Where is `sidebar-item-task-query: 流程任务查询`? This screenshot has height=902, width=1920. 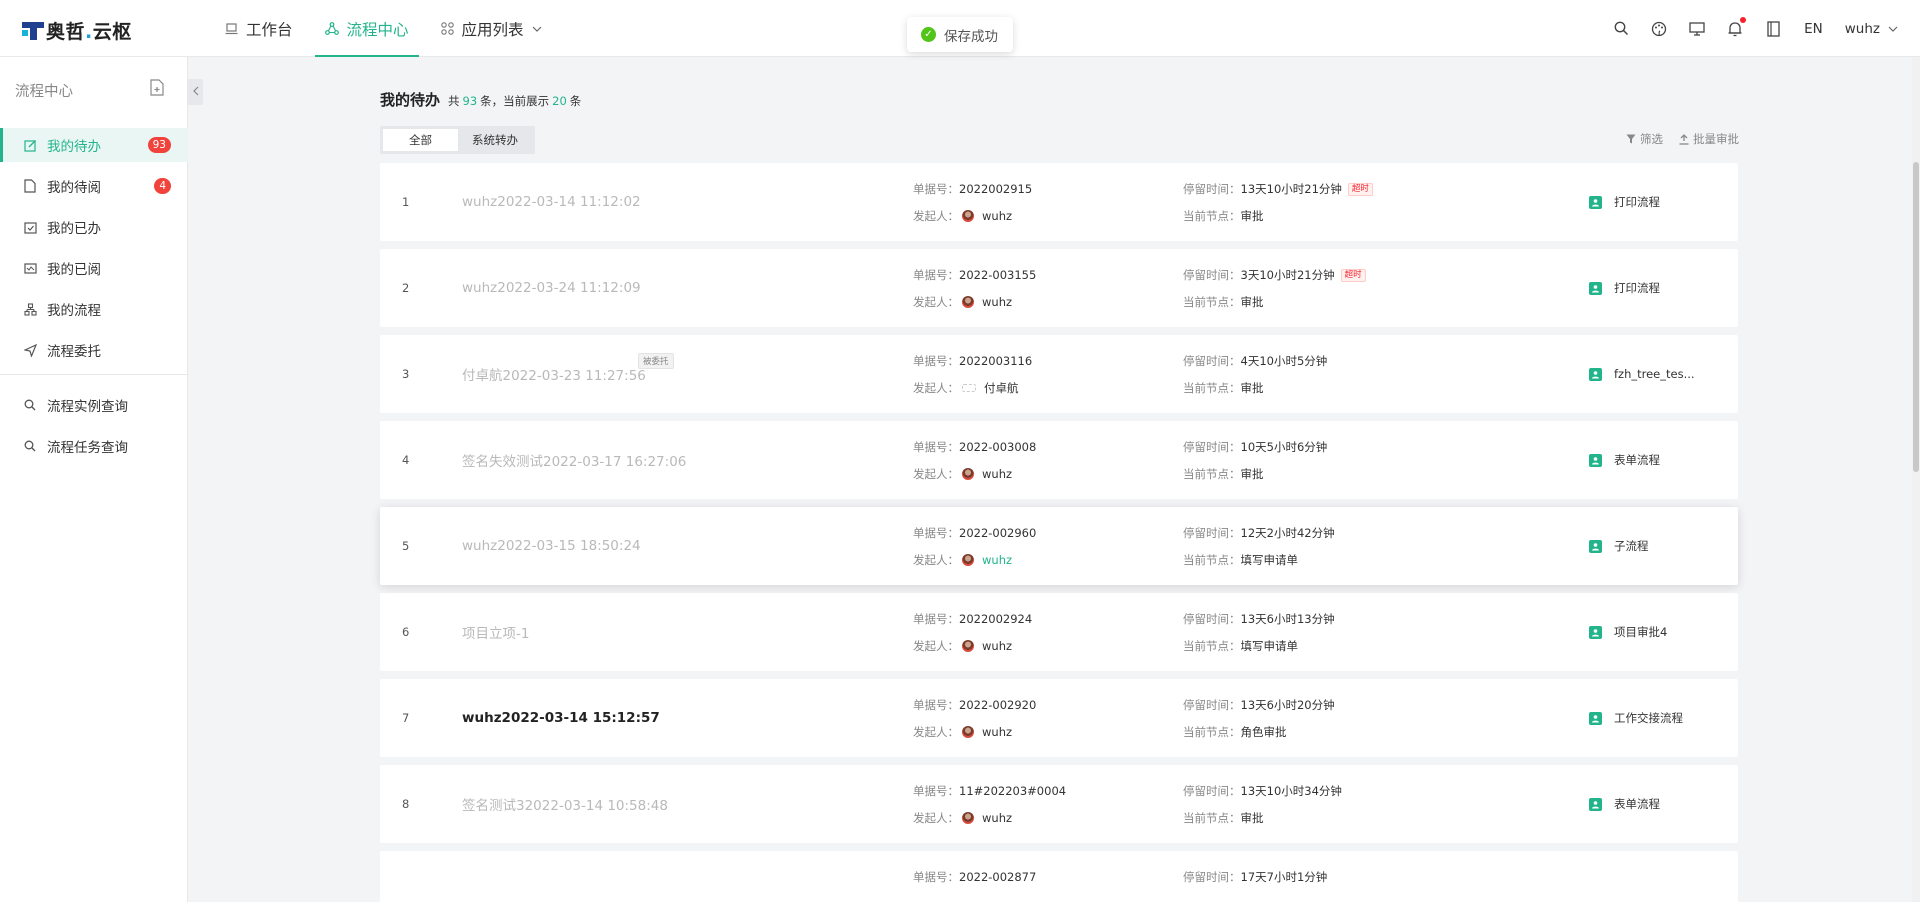 sidebar-item-task-query: 流程任务查询 is located at coordinates (94, 446).